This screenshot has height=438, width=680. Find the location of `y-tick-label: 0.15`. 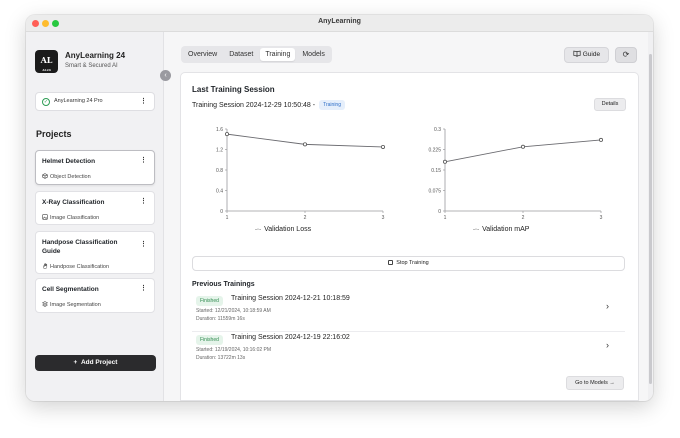

y-tick-label: 0.15 is located at coordinates (436, 171).